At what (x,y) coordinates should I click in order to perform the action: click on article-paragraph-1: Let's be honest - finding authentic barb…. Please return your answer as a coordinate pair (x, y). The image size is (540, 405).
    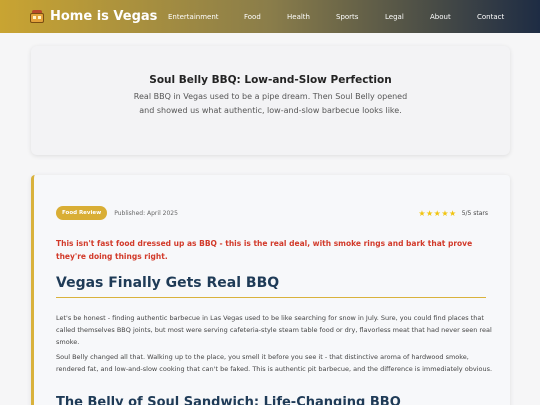
    Looking at the image, I should click on (274, 330).